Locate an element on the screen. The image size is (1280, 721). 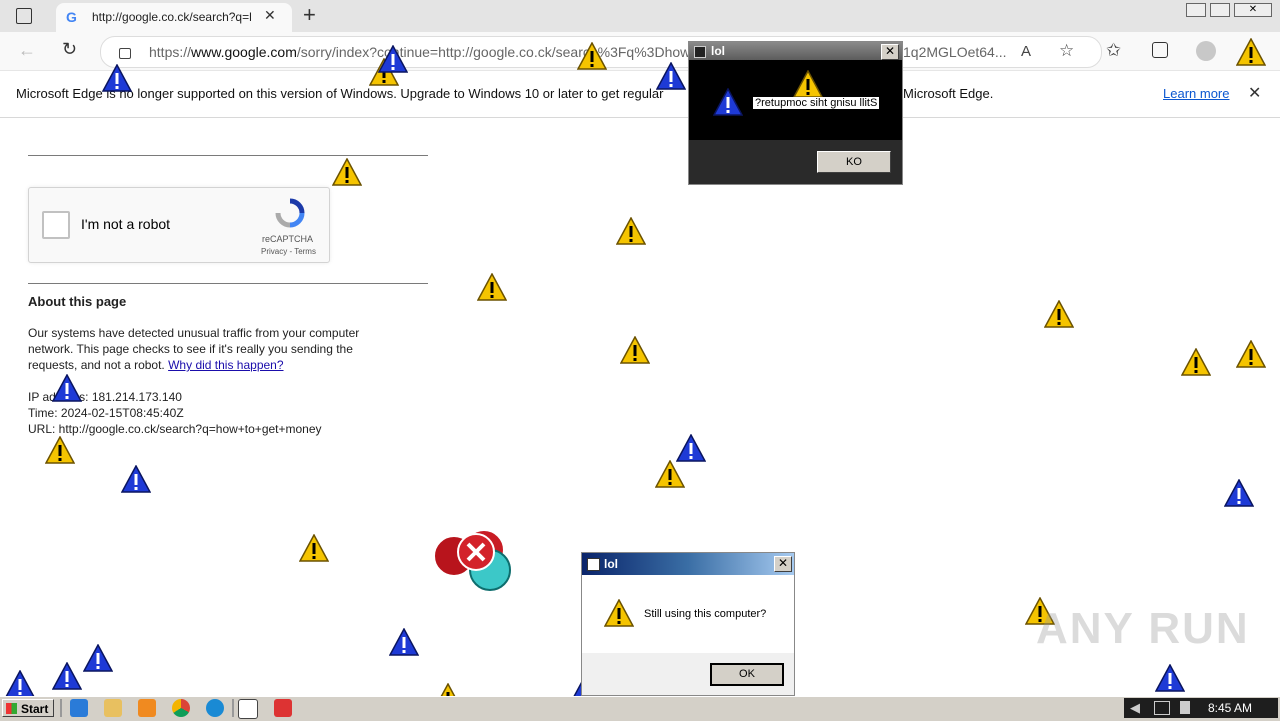
system-tray: ◀ 8:45 AM is located at coordinates (1201, 708).